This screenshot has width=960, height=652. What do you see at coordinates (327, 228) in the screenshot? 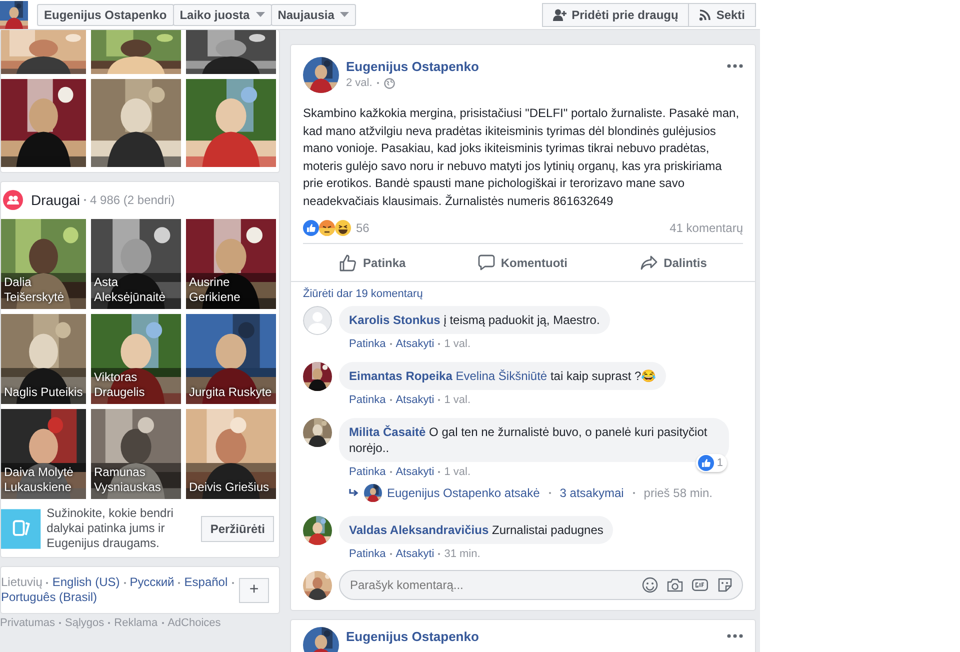
I see `angry-reaction-icon` at bounding box center [327, 228].